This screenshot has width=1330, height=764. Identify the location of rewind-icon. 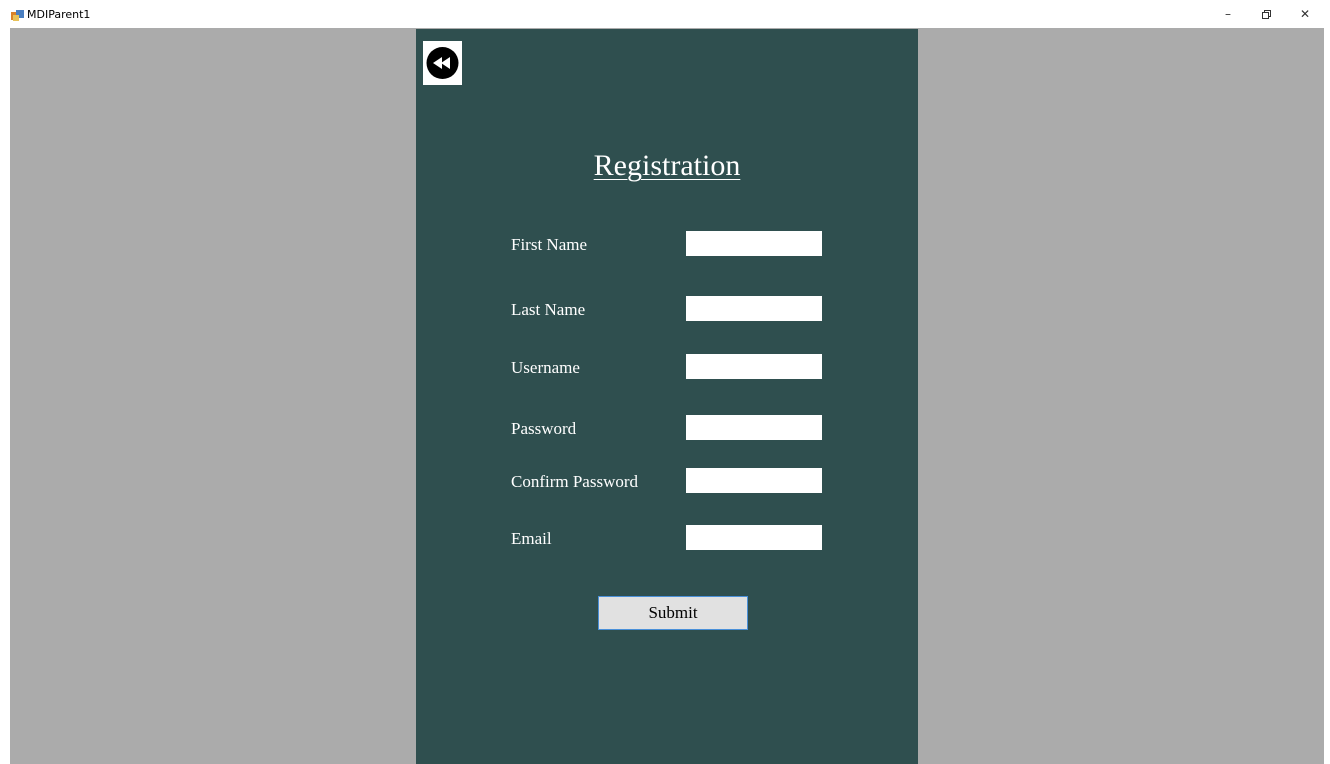
(442, 63).